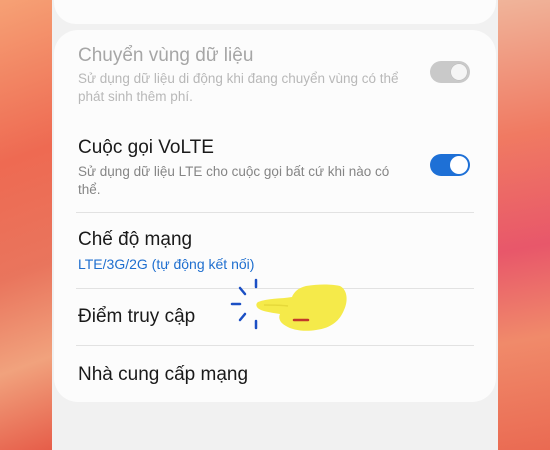 The height and width of the screenshot is (450, 550). Describe the element at coordinates (275, 374) in the screenshot. I see `setting-network-operators: Nhà cung cấp mạng` at that location.